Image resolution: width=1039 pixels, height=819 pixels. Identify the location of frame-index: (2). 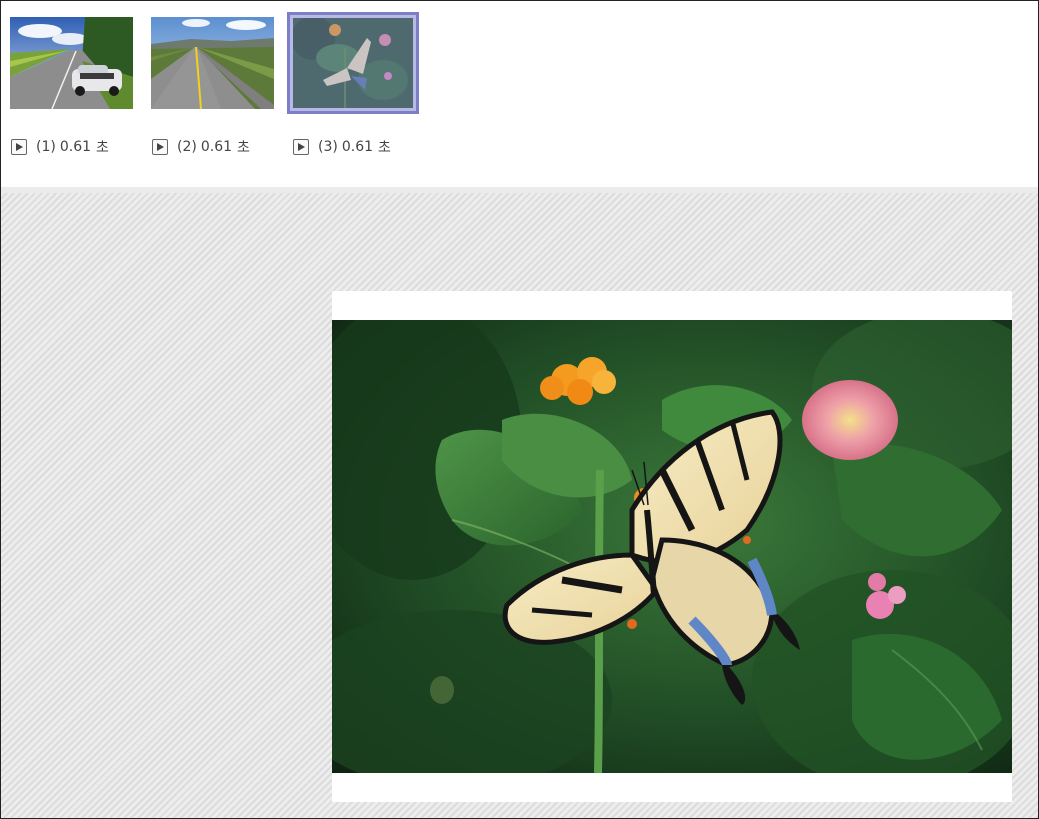
(187, 147).